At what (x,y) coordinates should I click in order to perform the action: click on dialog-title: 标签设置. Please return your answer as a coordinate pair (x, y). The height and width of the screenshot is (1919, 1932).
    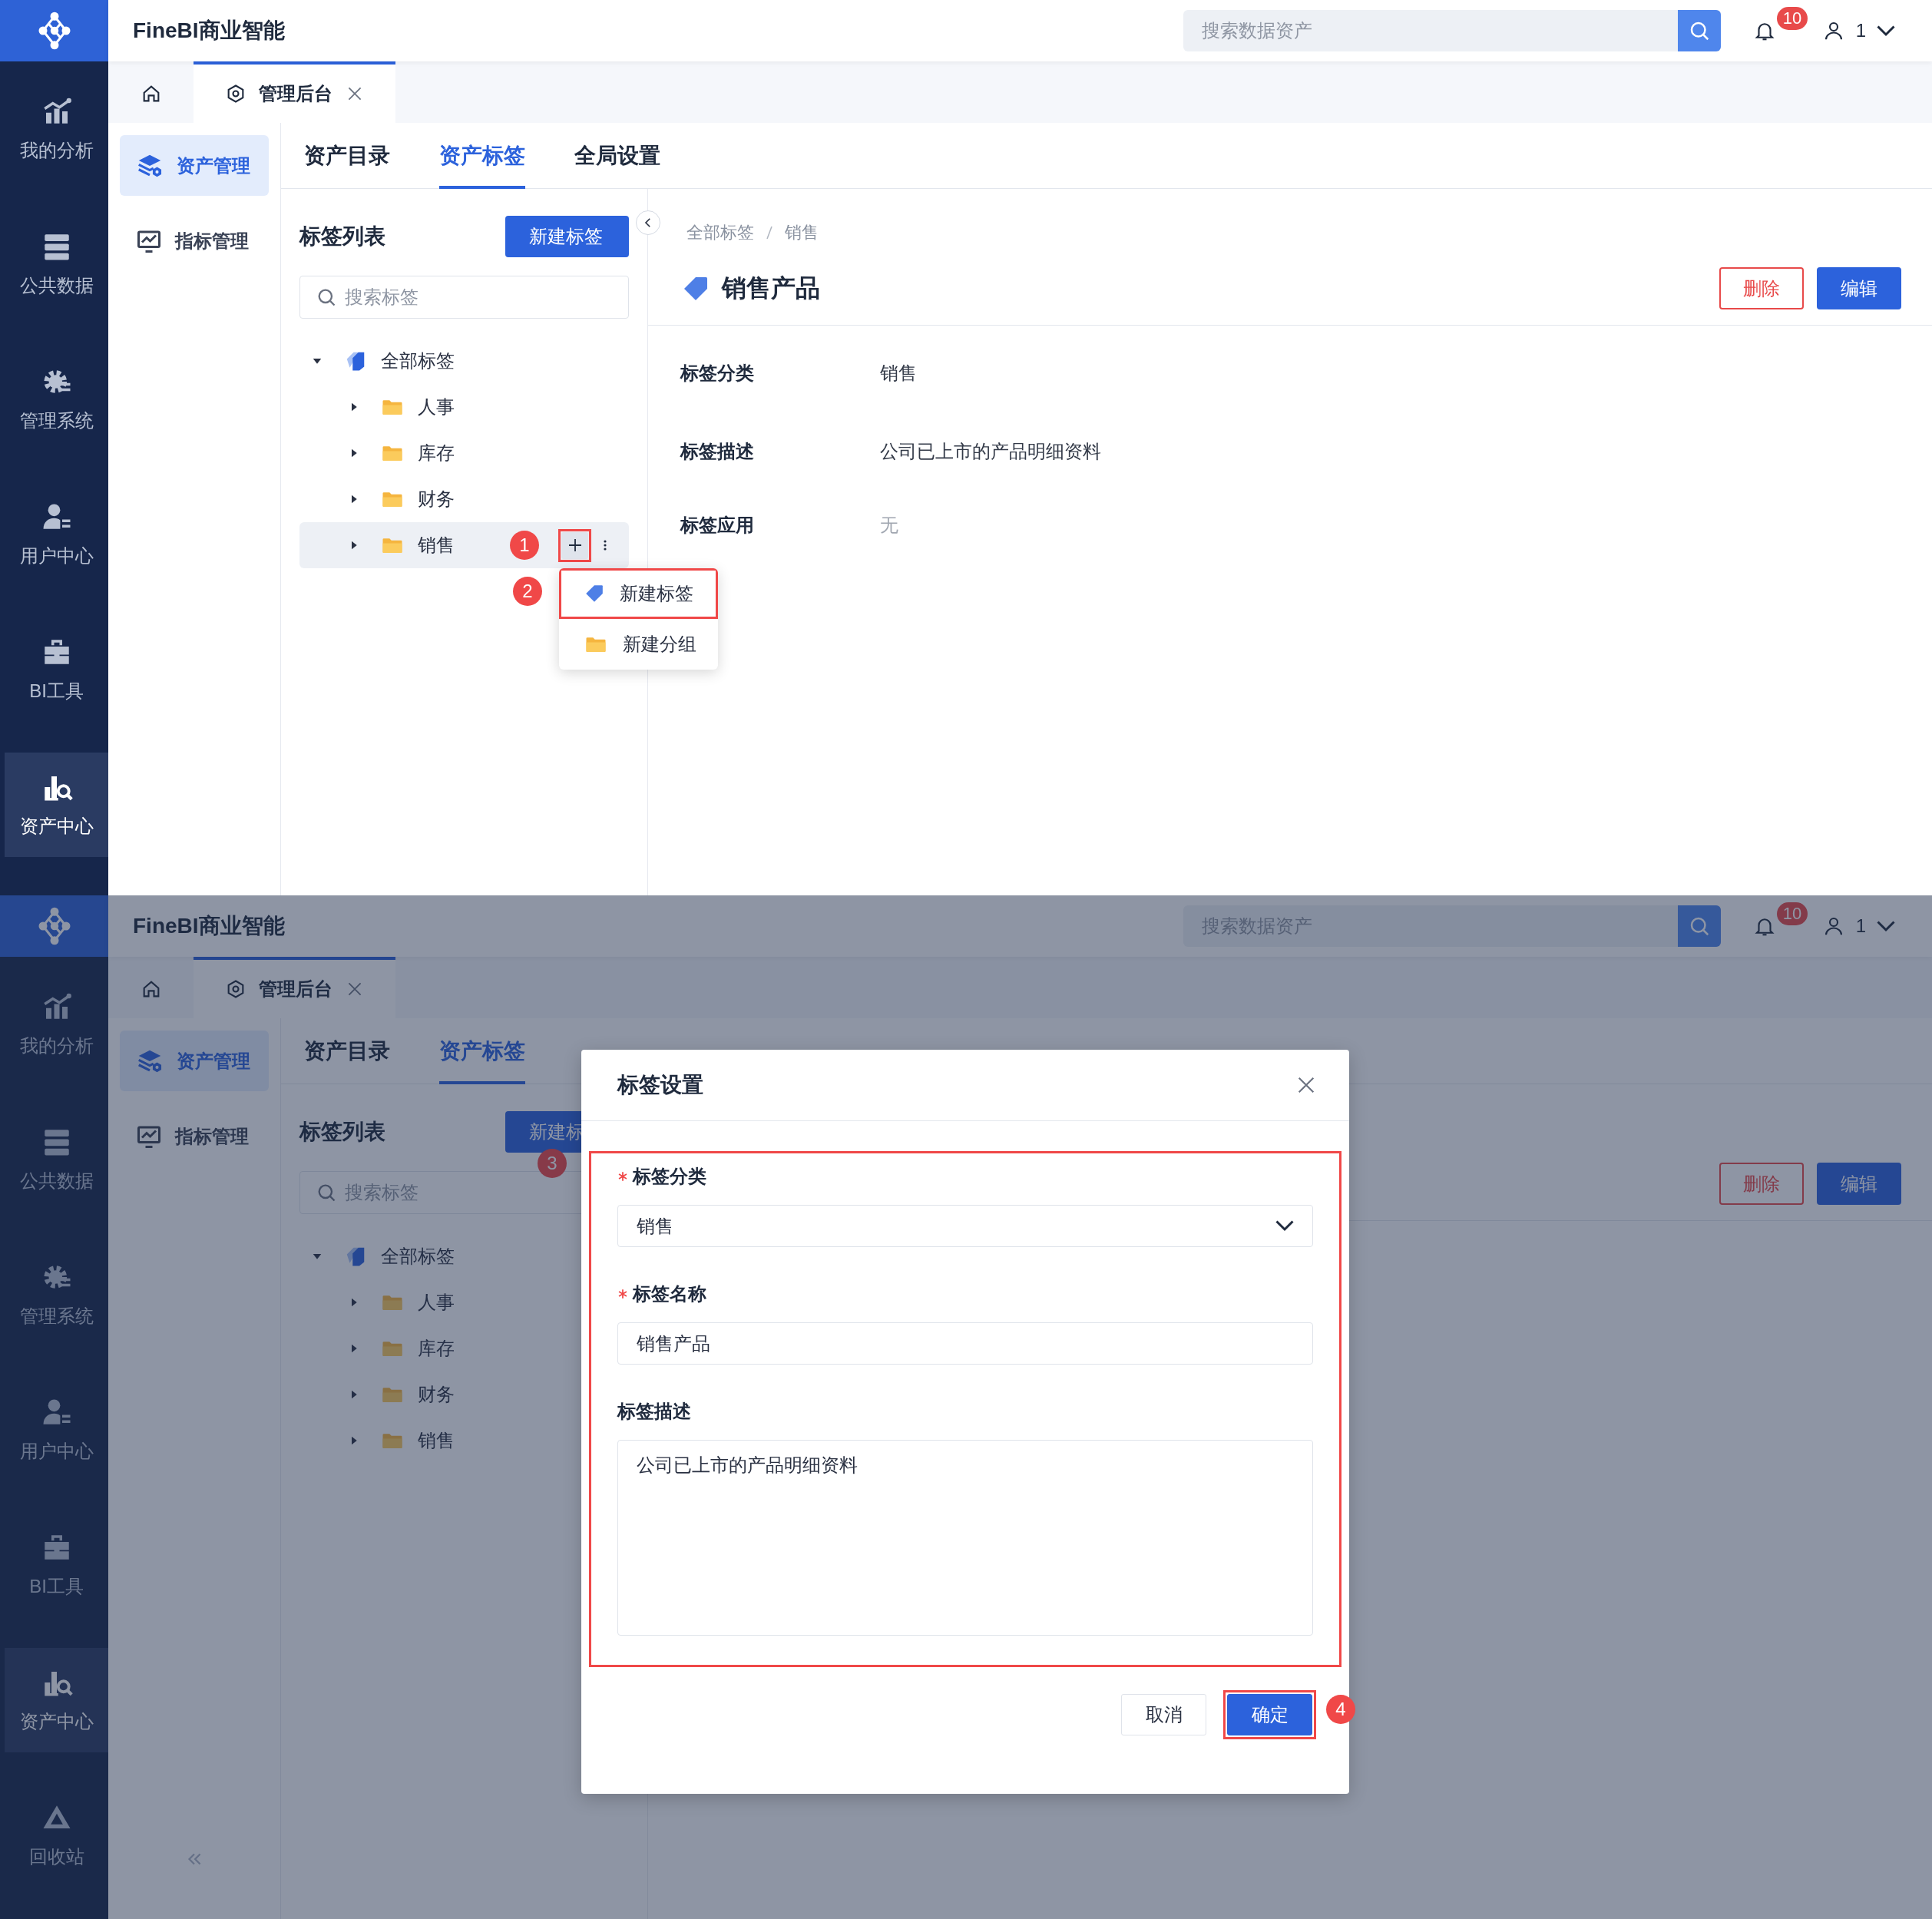
    Looking at the image, I should click on (660, 1085).